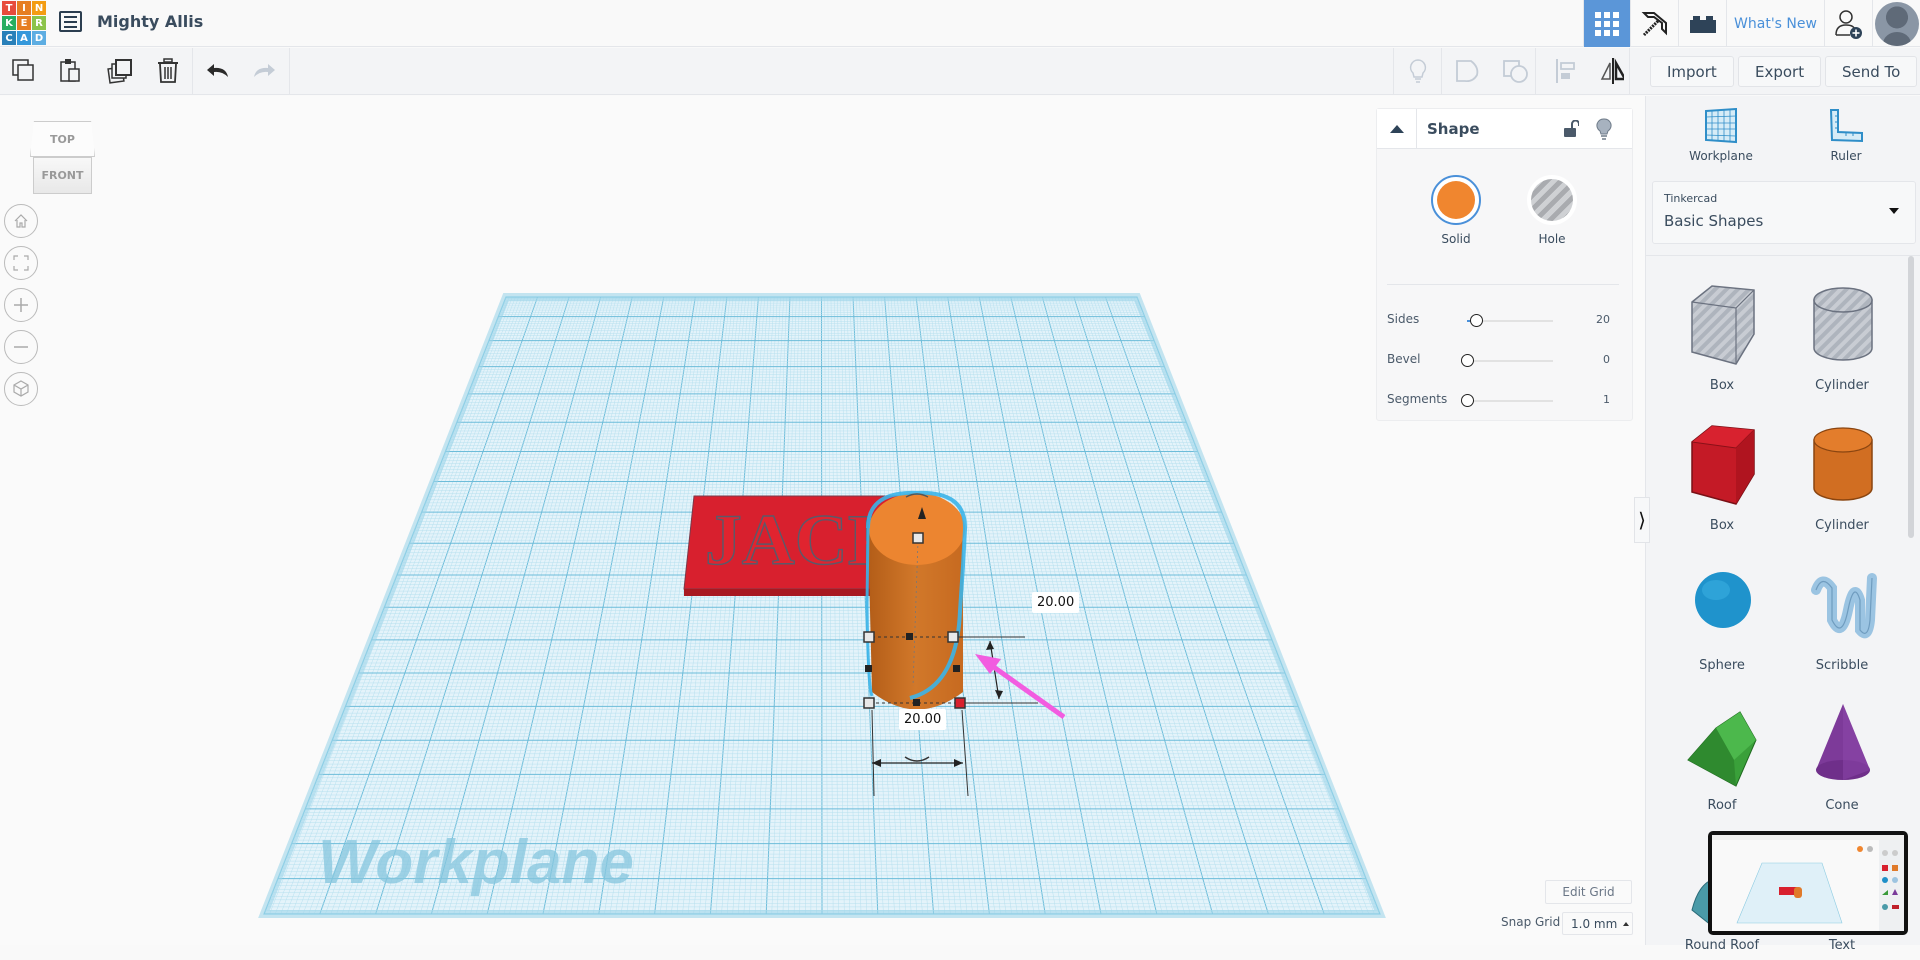 The height and width of the screenshot is (960, 1920). I want to click on home-view-button, so click(21, 221).